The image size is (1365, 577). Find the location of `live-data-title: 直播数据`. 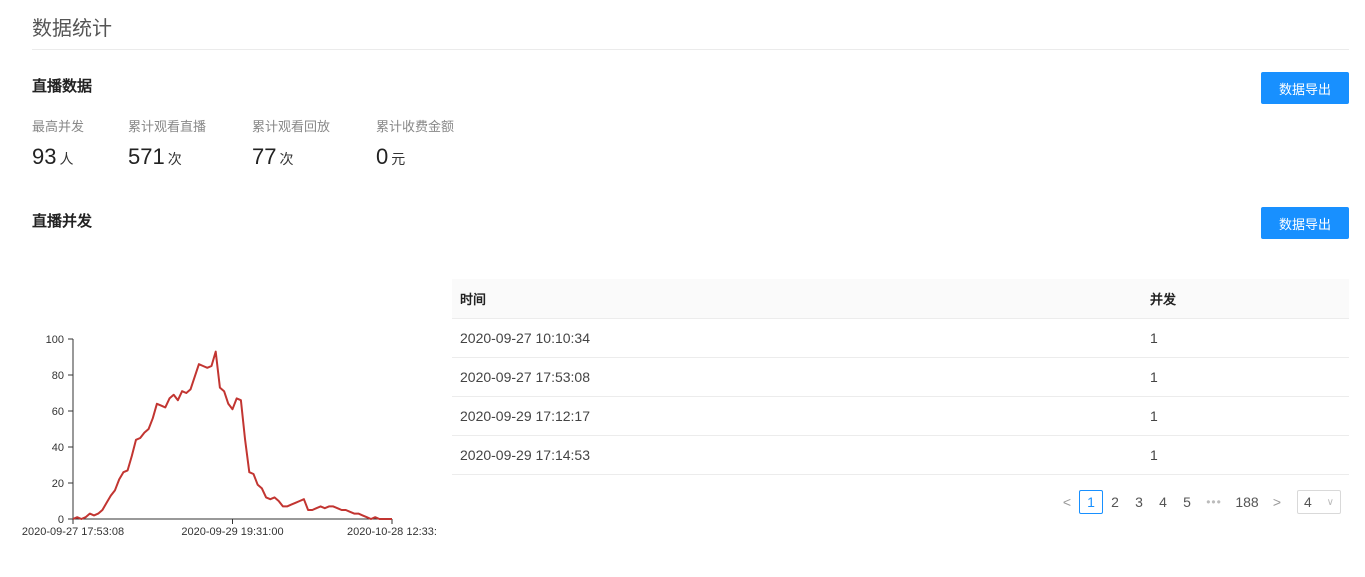

live-data-title: 直播数据 is located at coordinates (62, 86).